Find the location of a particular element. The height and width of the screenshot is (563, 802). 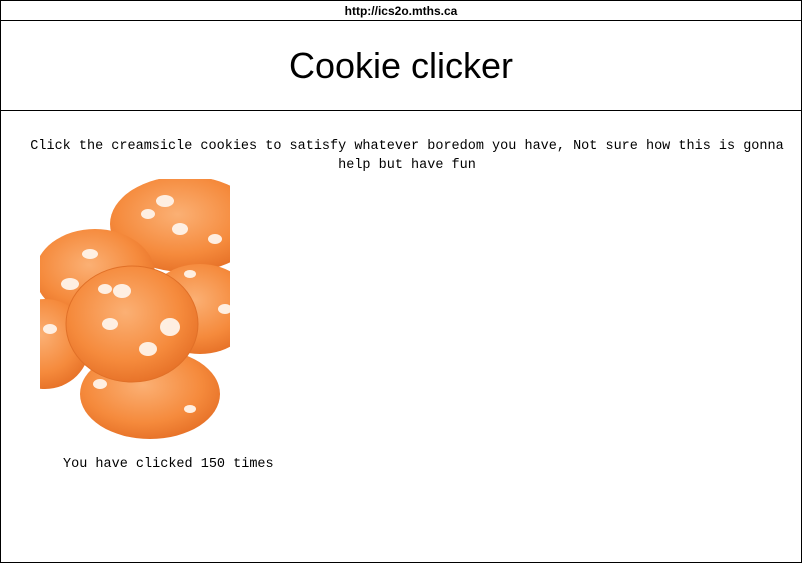

cookie-button is located at coordinates (135, 309).